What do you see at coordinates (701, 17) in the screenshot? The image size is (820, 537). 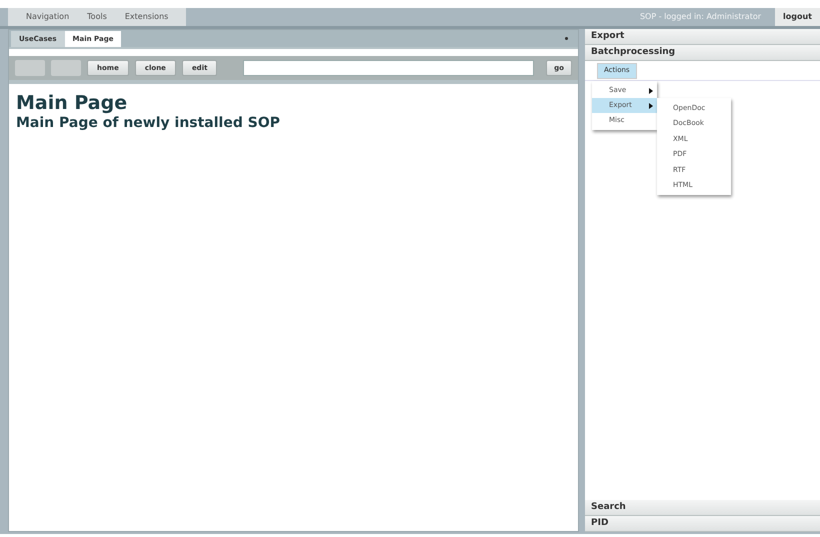 I see `login-status: SOP - logged in: Administrator` at bounding box center [701, 17].